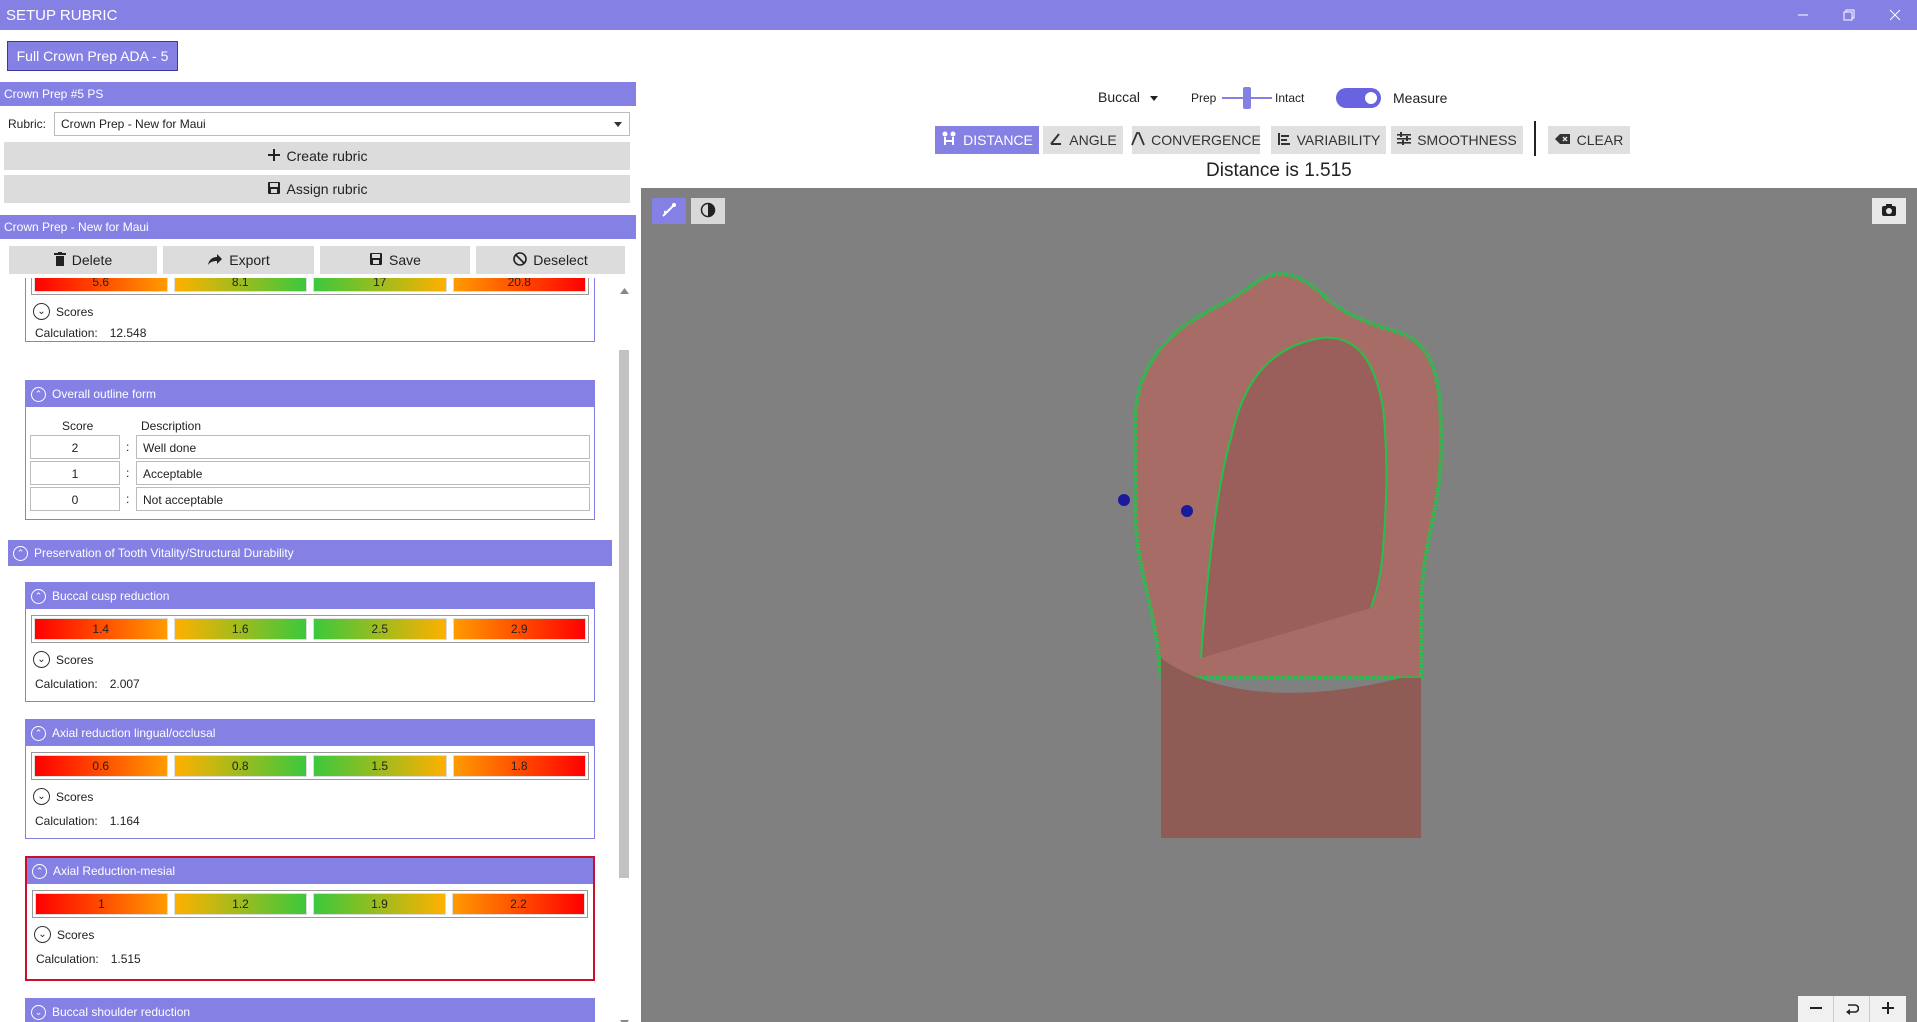 This screenshot has height=1022, width=1917. Describe the element at coordinates (62, 15) in the screenshot. I see `window-title: SETUP RUBRIC` at that location.